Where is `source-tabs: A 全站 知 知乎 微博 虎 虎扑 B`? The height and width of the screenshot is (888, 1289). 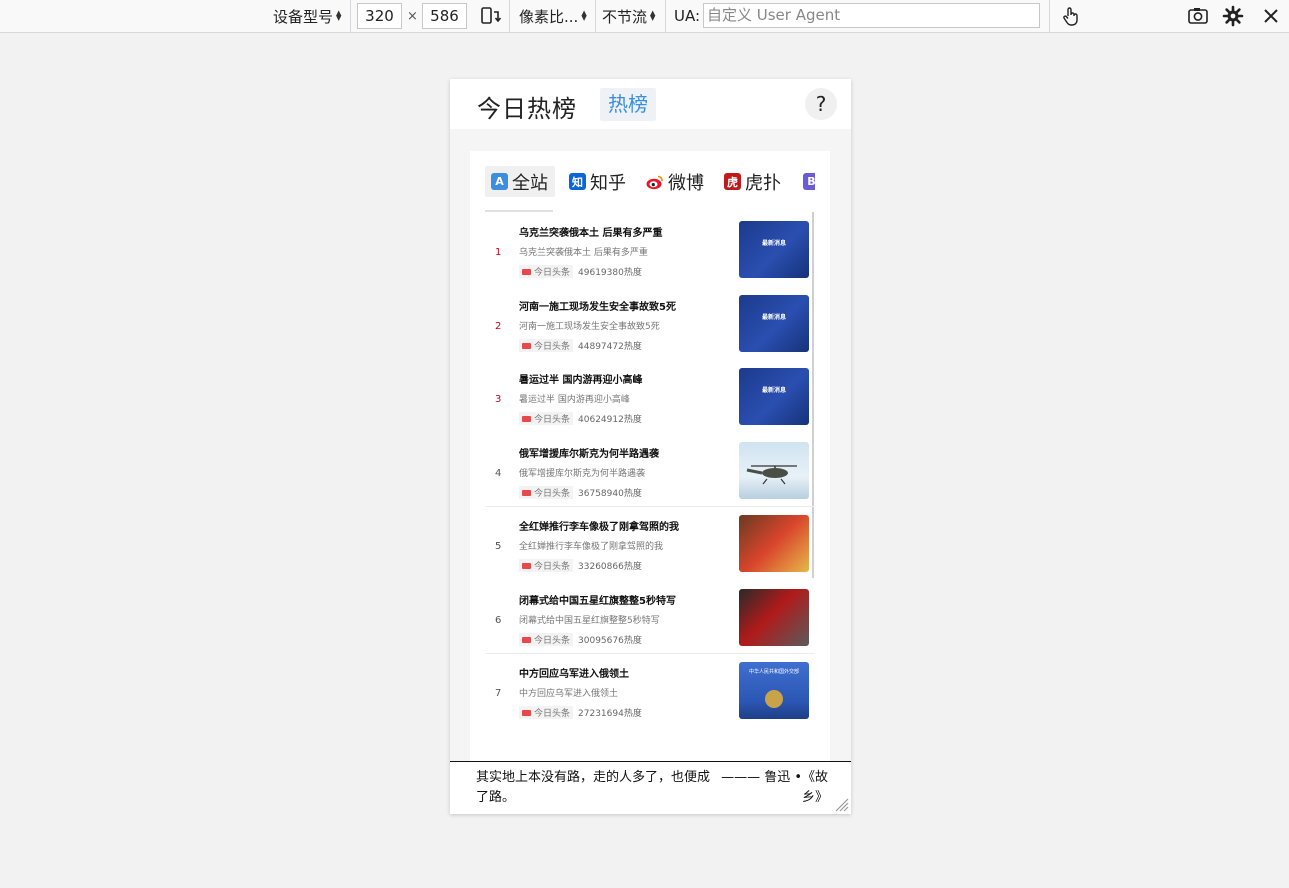 source-tabs: A 全站 知 知乎 微博 虎 虎扑 B is located at coordinates (650, 188).